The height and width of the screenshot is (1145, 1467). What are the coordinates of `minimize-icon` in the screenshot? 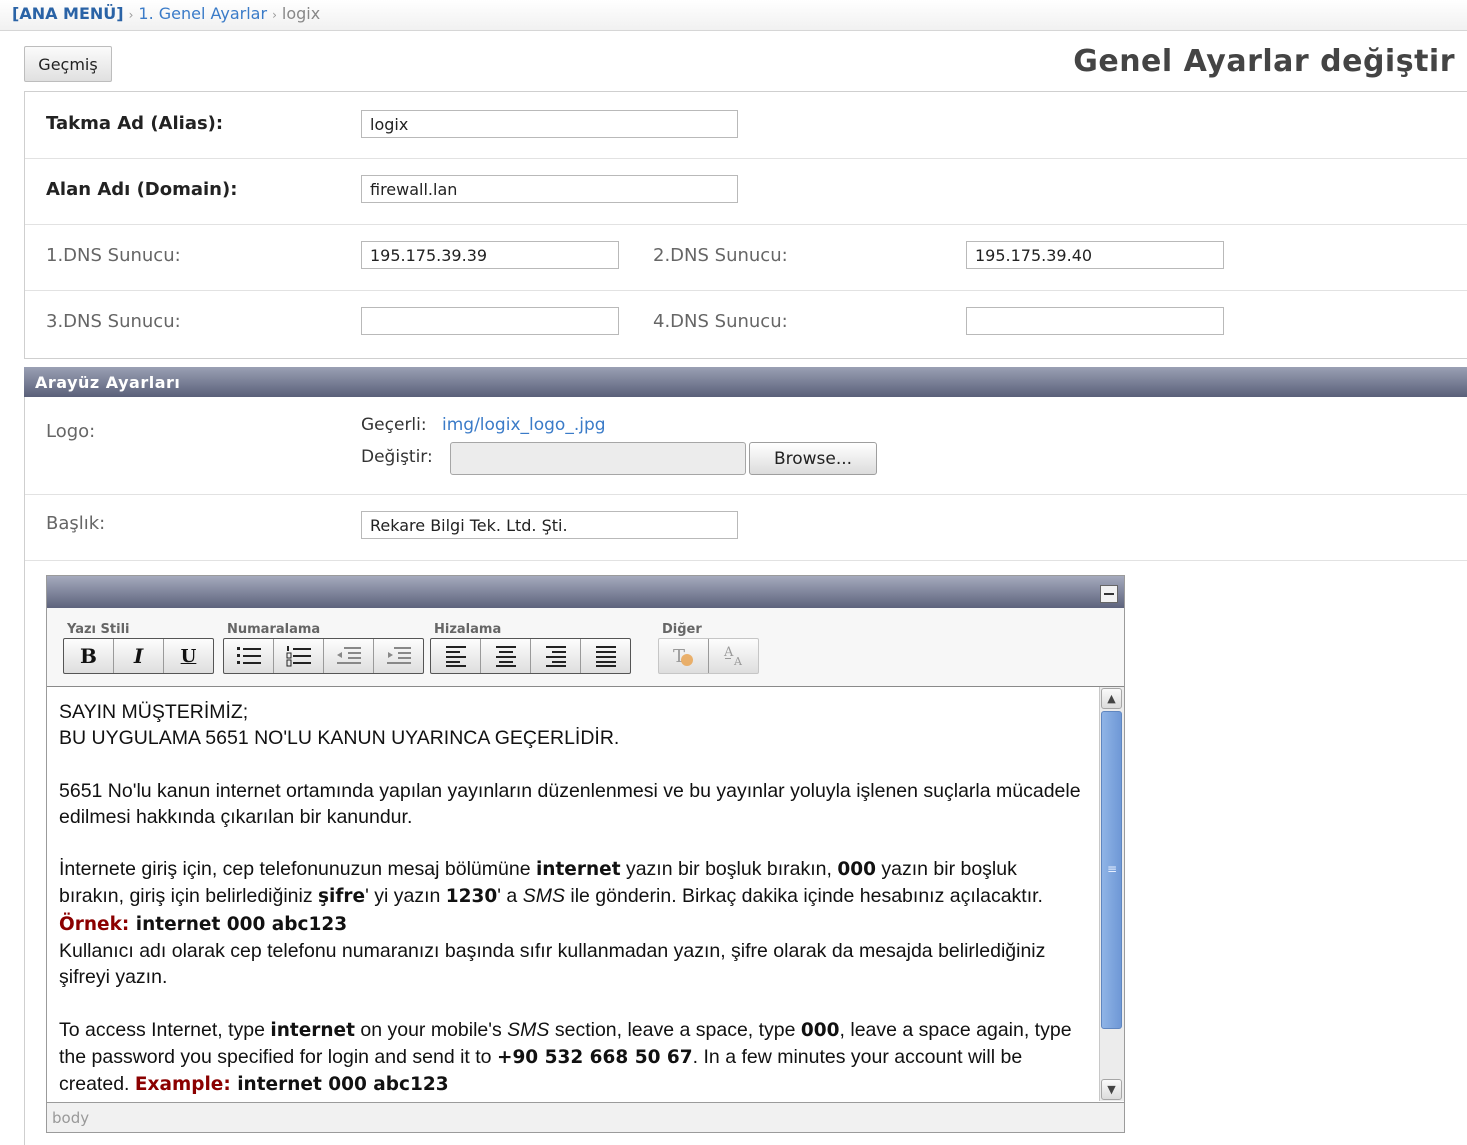 It's located at (1109, 594).